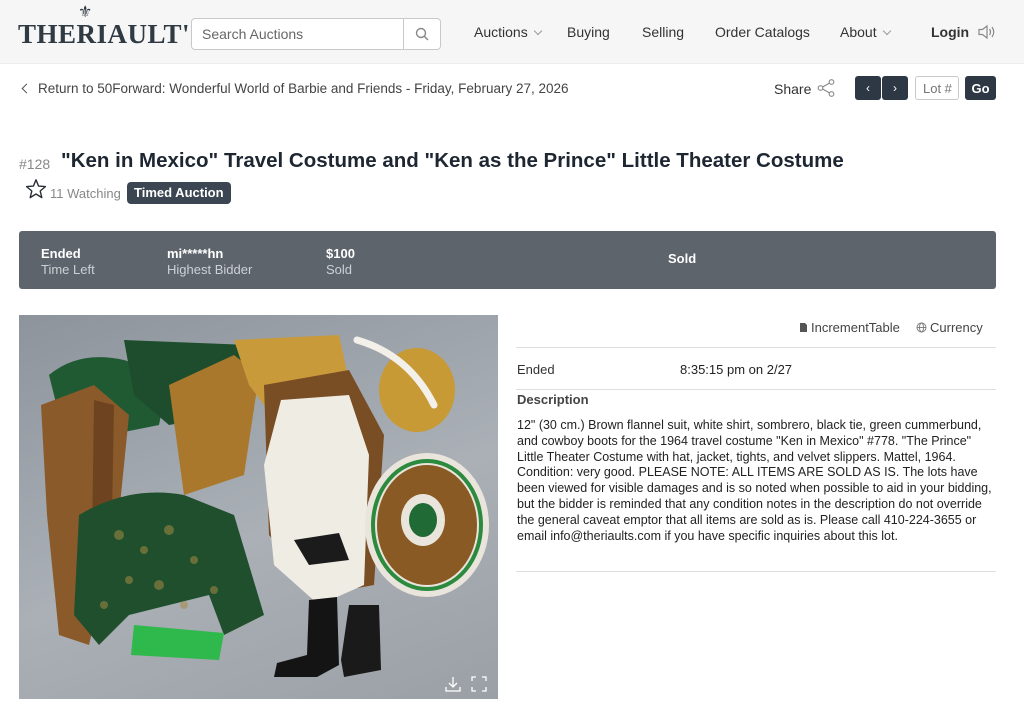 This screenshot has height=704, width=1024. Describe the element at coordinates (339, 269) in the screenshot. I see `sold-price-label: Sold` at that location.